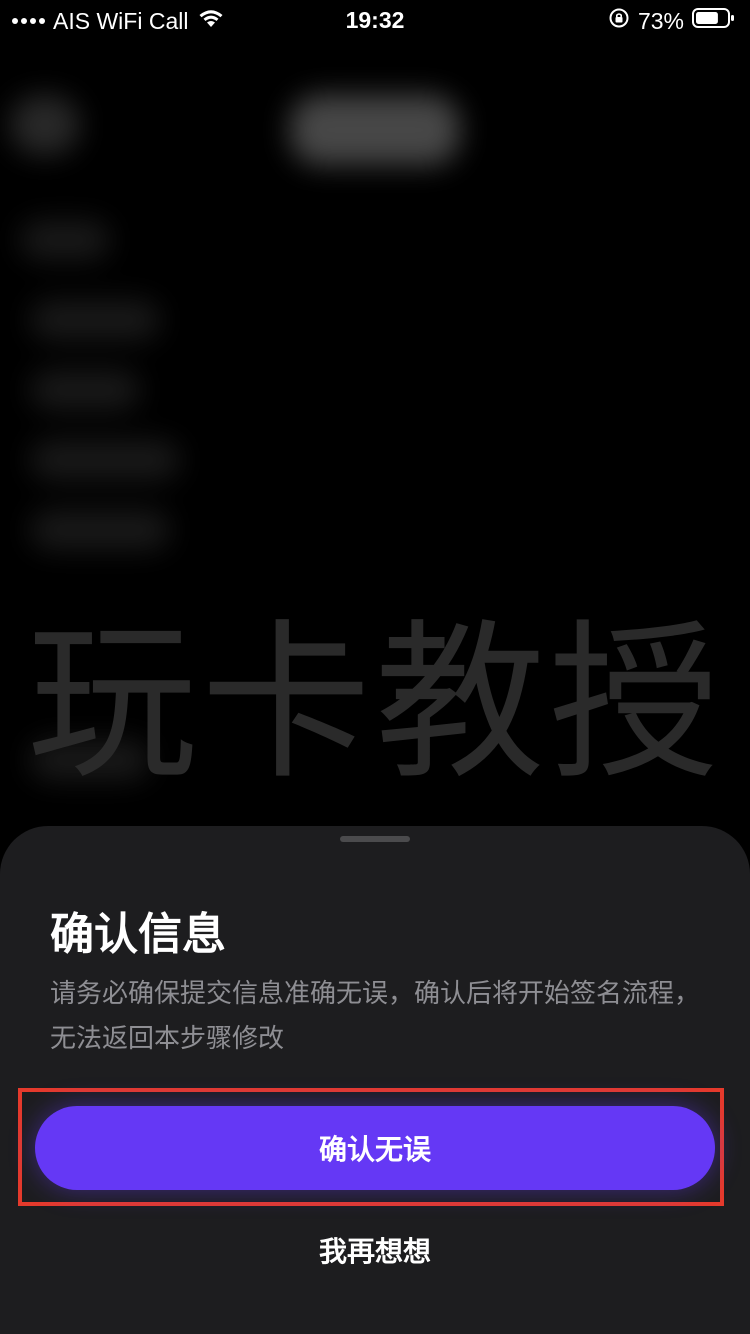 This screenshot has width=750, height=1334. I want to click on rethink-button: 我再想想, so click(375, 1250).